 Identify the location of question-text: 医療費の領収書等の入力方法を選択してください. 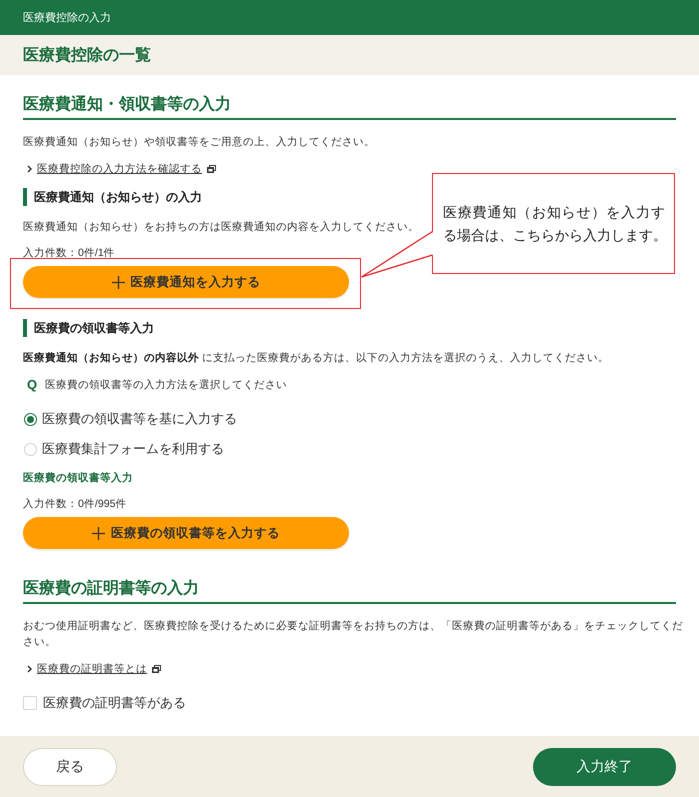
(166, 385).